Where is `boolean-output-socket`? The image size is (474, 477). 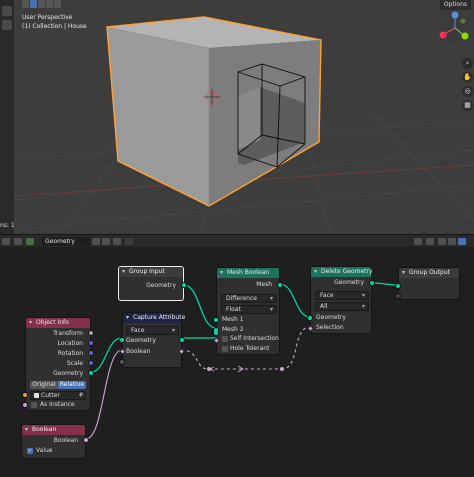
boolean-output-socket is located at coordinates (86, 440).